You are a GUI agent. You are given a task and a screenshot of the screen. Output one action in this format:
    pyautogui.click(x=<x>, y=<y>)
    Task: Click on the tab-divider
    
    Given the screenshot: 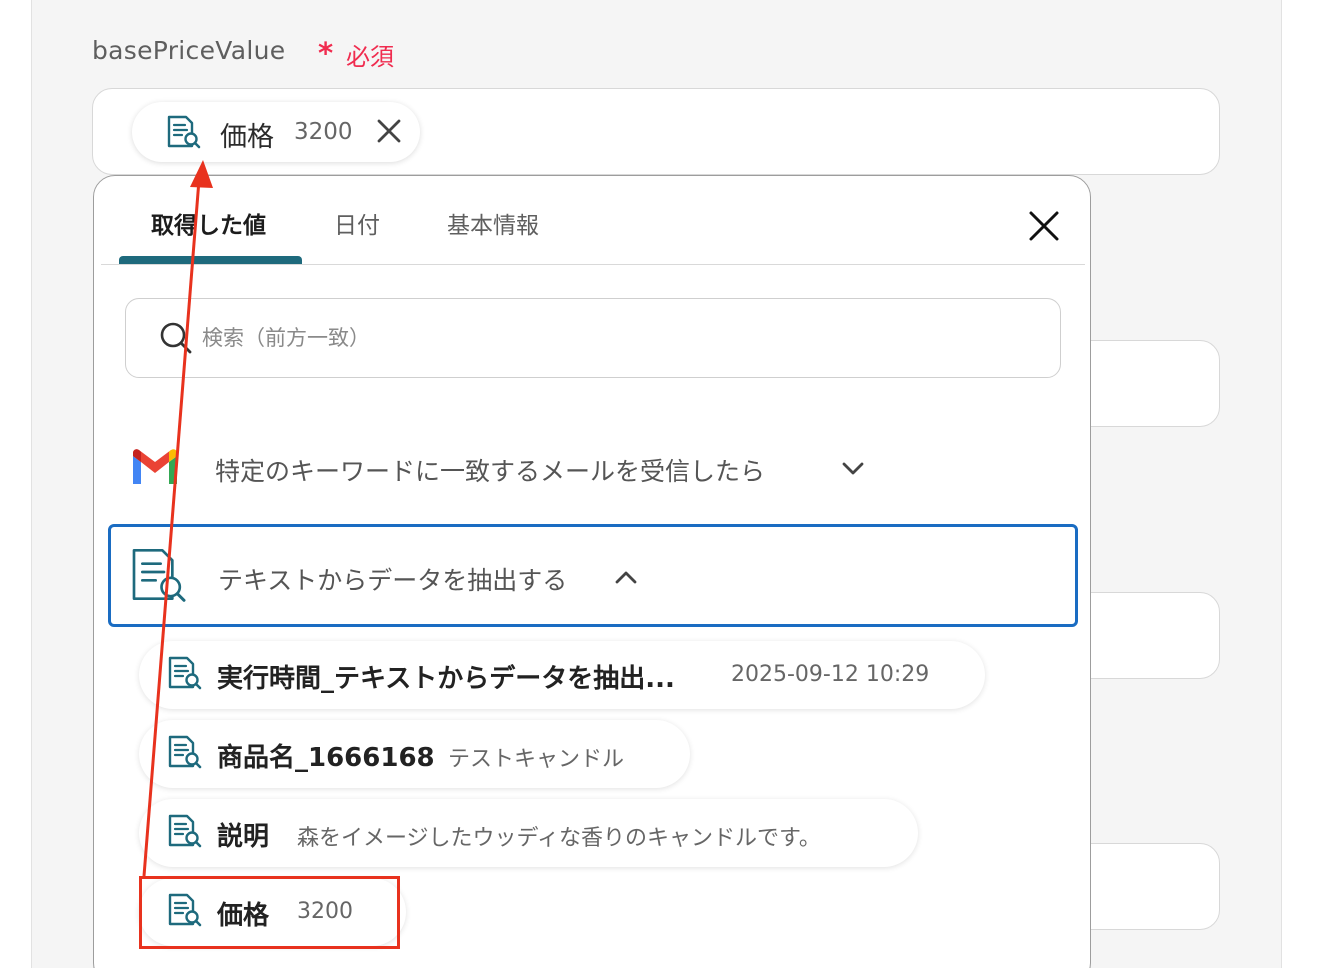 What is the action you would take?
    pyautogui.click(x=593, y=264)
    